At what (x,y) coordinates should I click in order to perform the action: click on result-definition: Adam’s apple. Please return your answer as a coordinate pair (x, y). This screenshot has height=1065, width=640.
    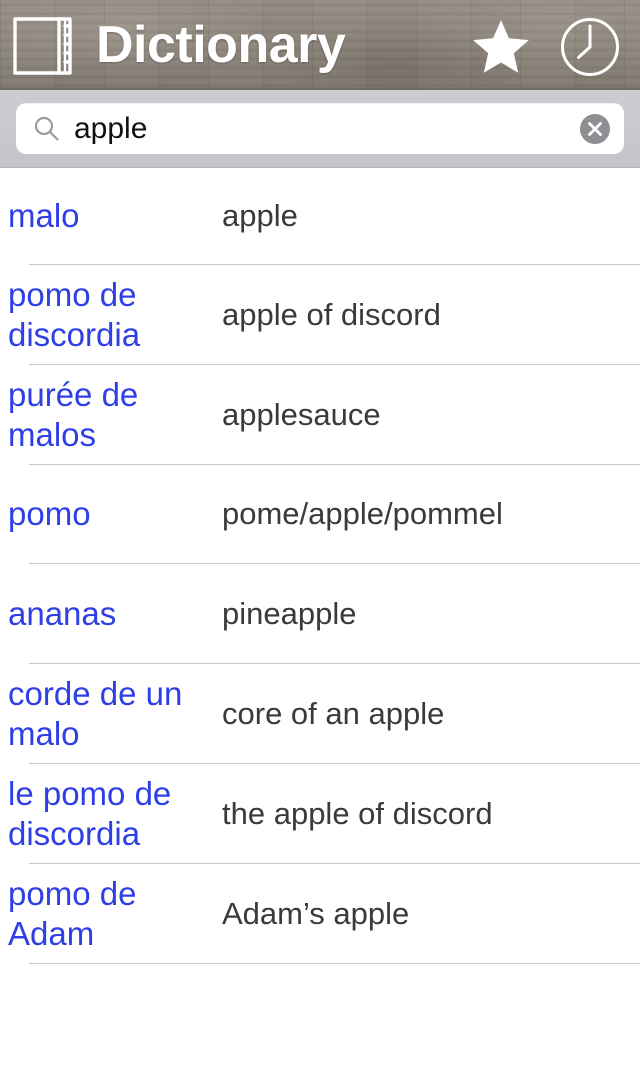
    Looking at the image, I should click on (316, 913).